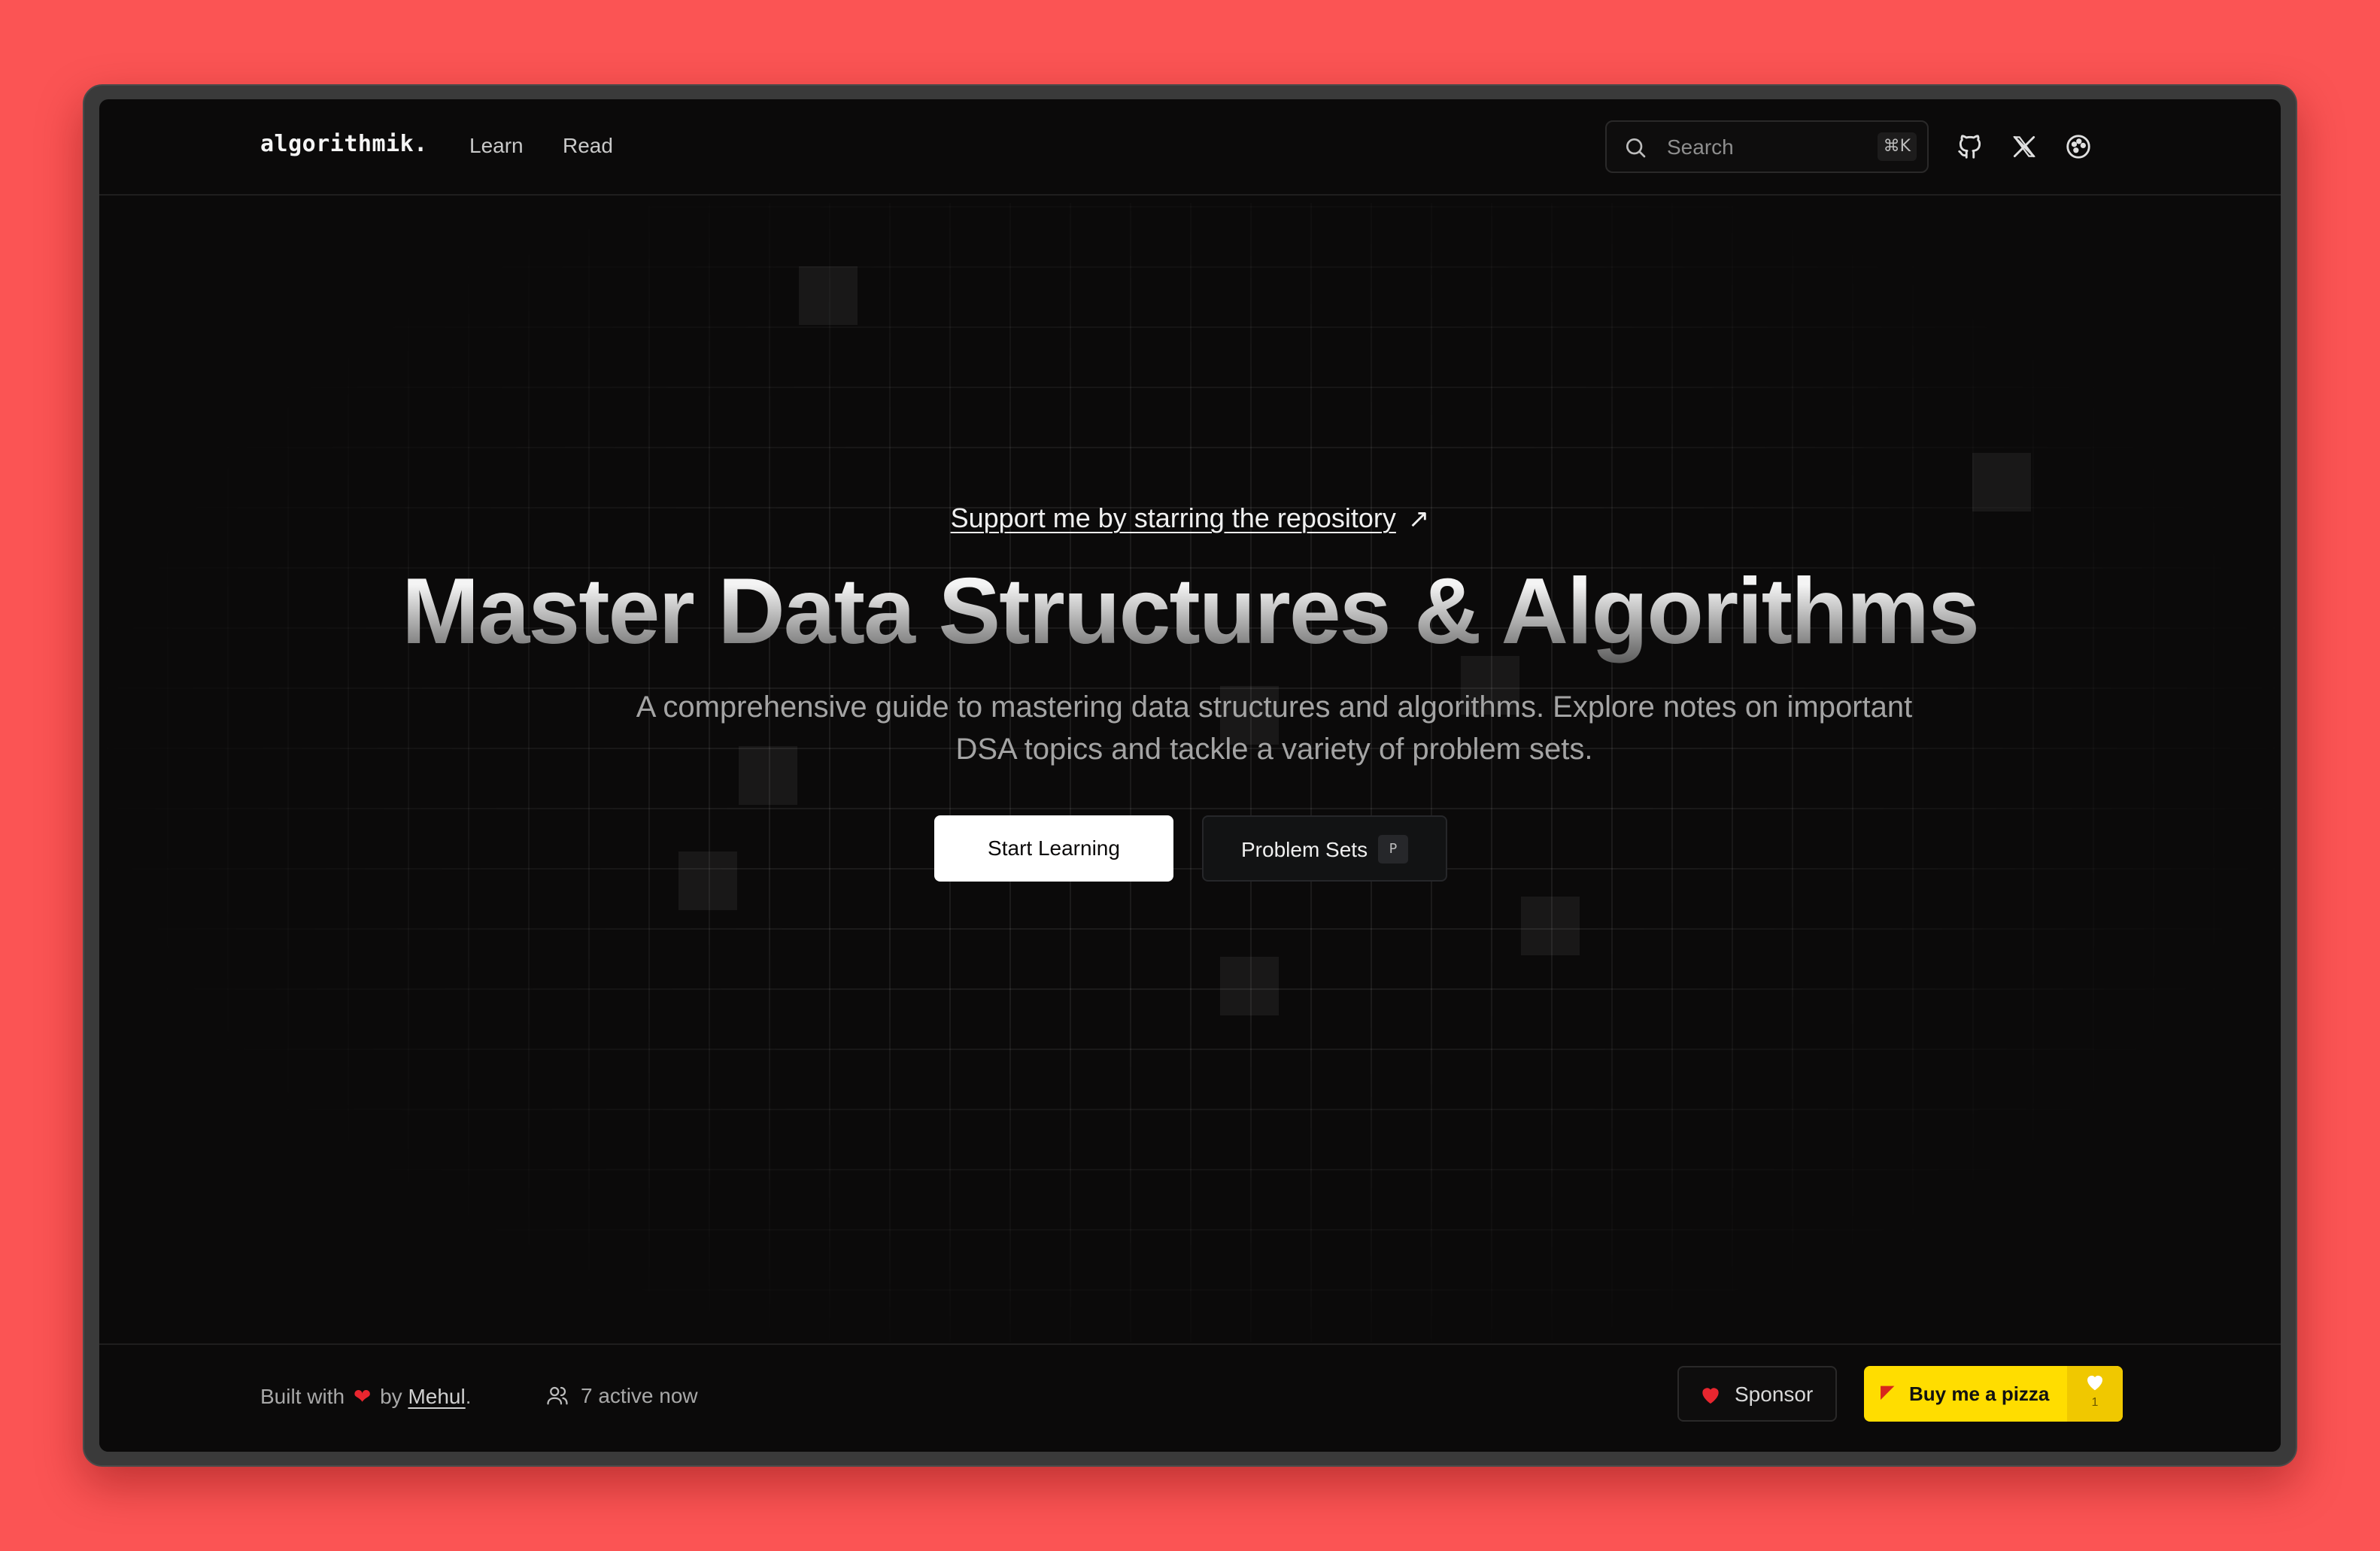 The width and height of the screenshot is (2380, 1551). Describe the element at coordinates (1979, 1394) in the screenshot. I see `pizza-label: Buy me a pizza` at that location.